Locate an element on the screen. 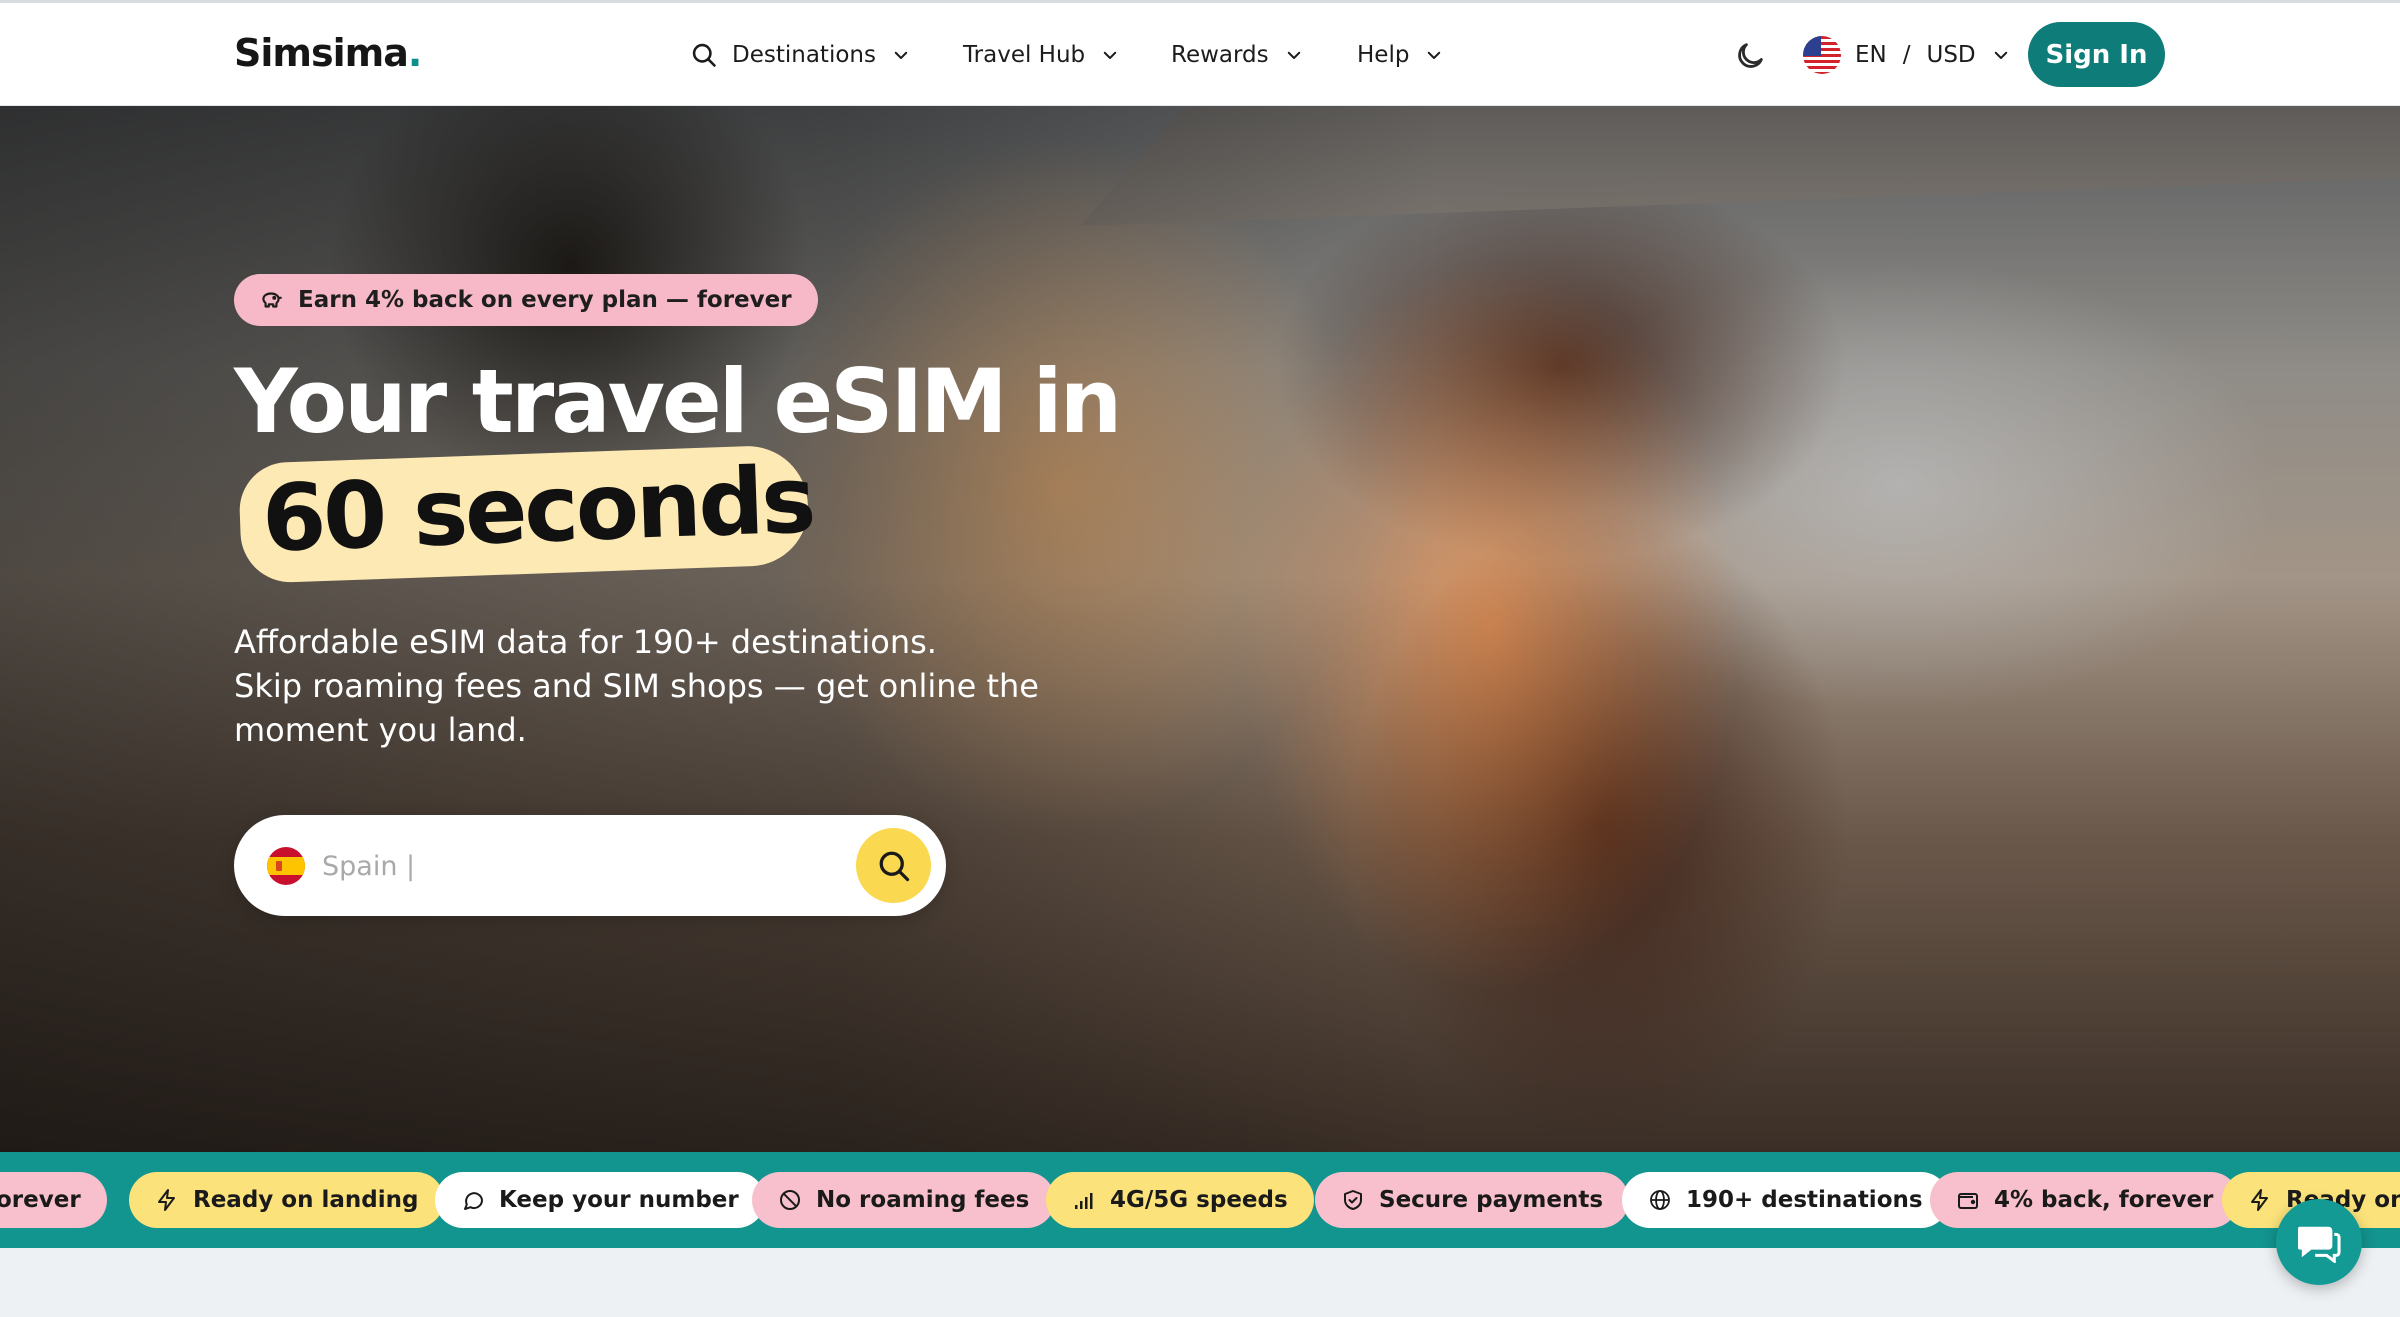  globe-icon is located at coordinates (1660, 1200).